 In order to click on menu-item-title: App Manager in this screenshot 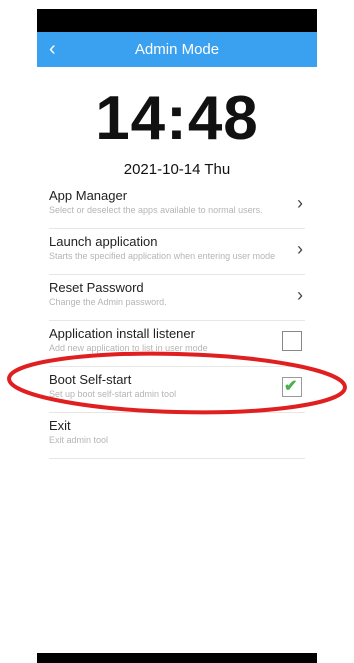, I will do `click(88, 195)`.